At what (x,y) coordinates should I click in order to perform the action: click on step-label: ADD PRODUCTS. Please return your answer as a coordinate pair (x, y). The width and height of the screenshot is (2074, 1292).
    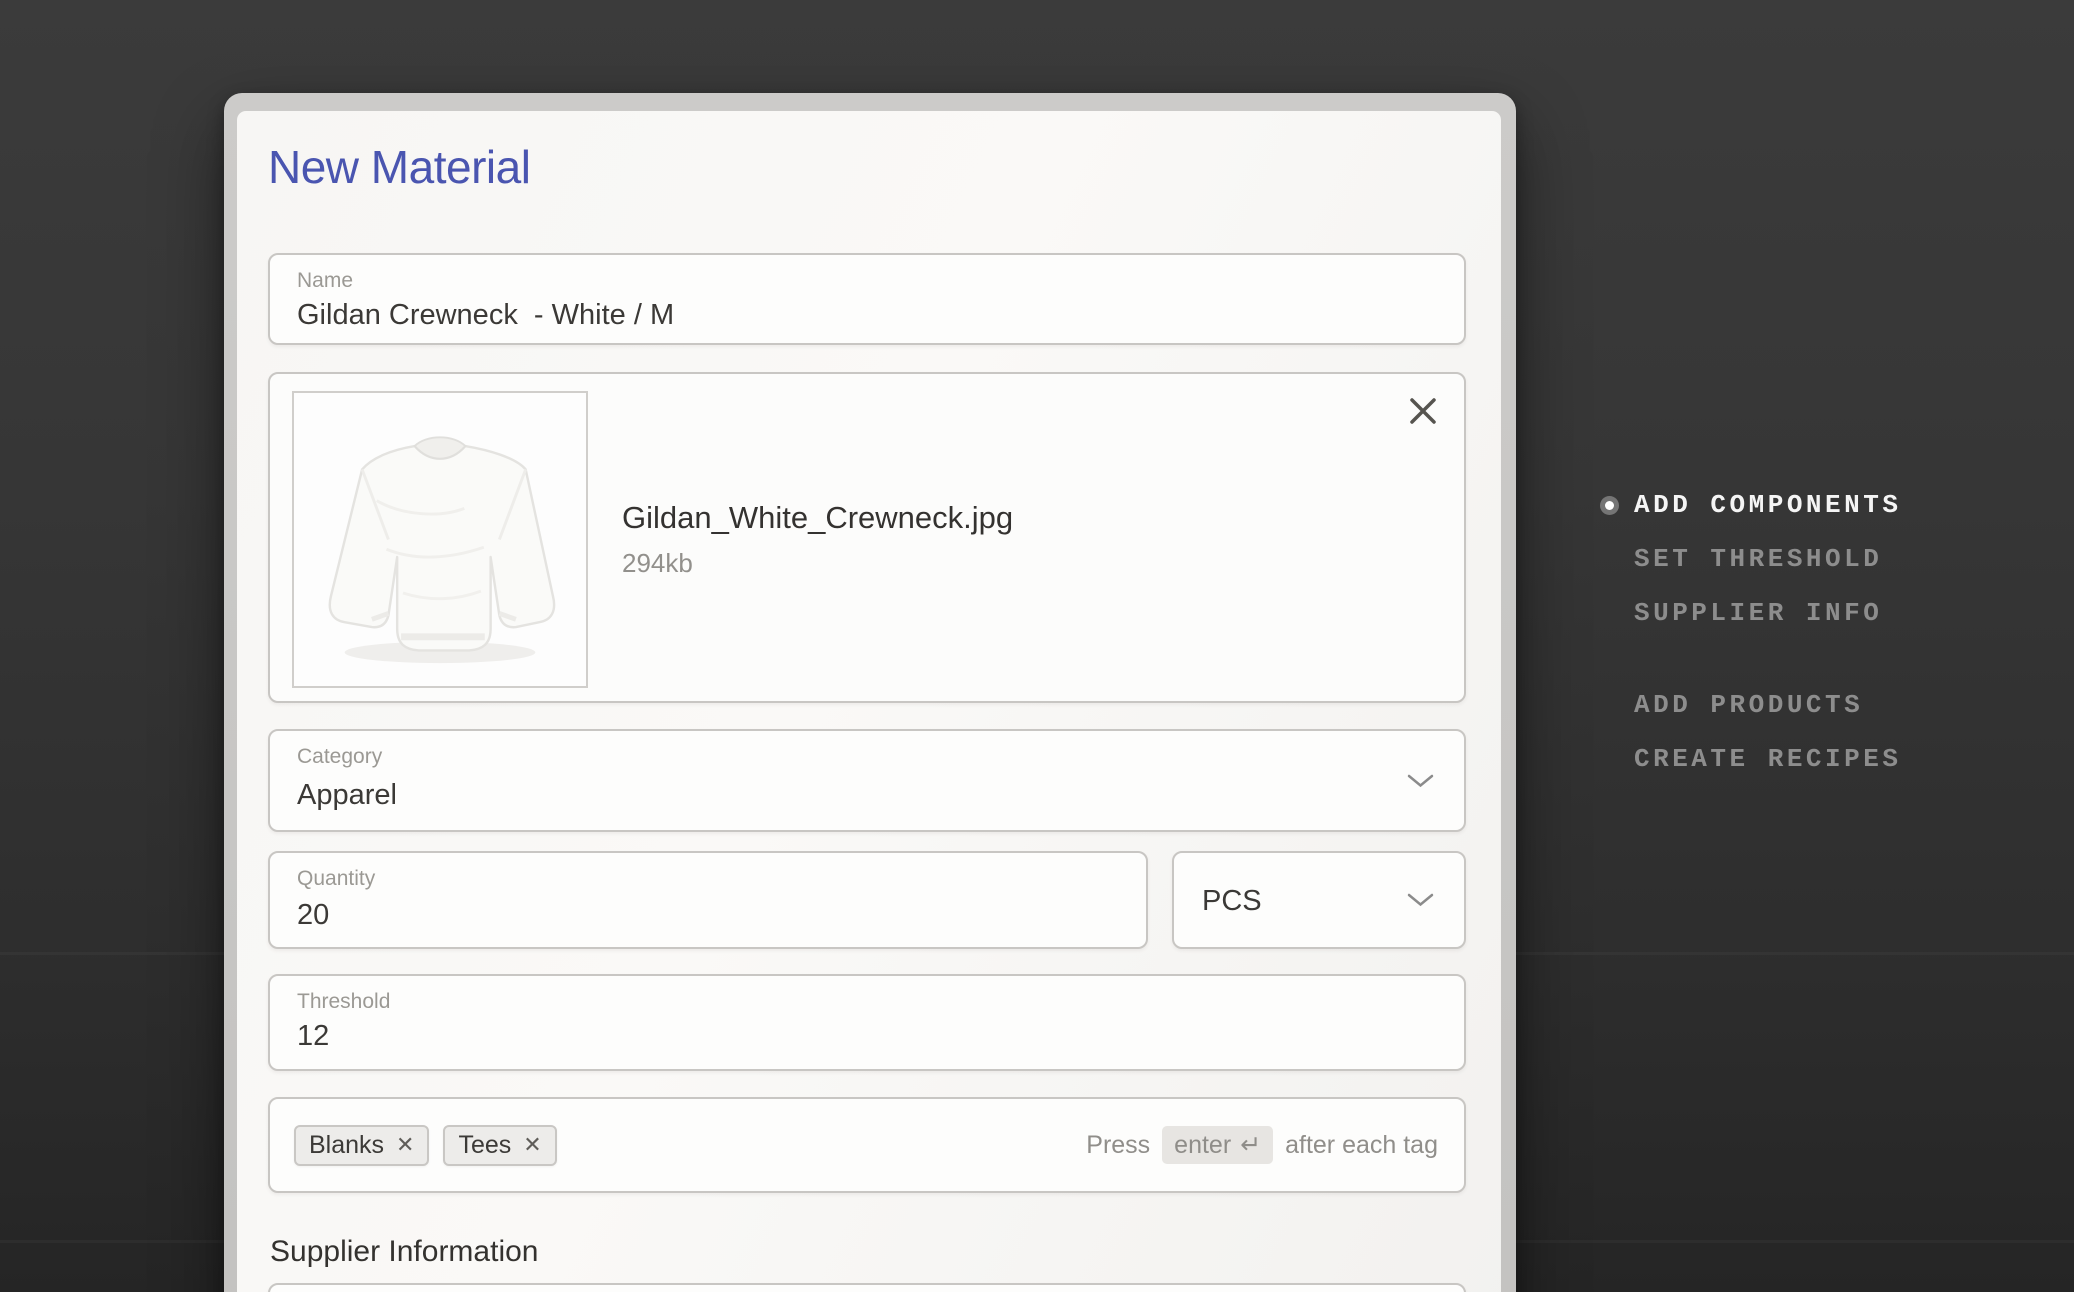
    Looking at the image, I should click on (1749, 705).